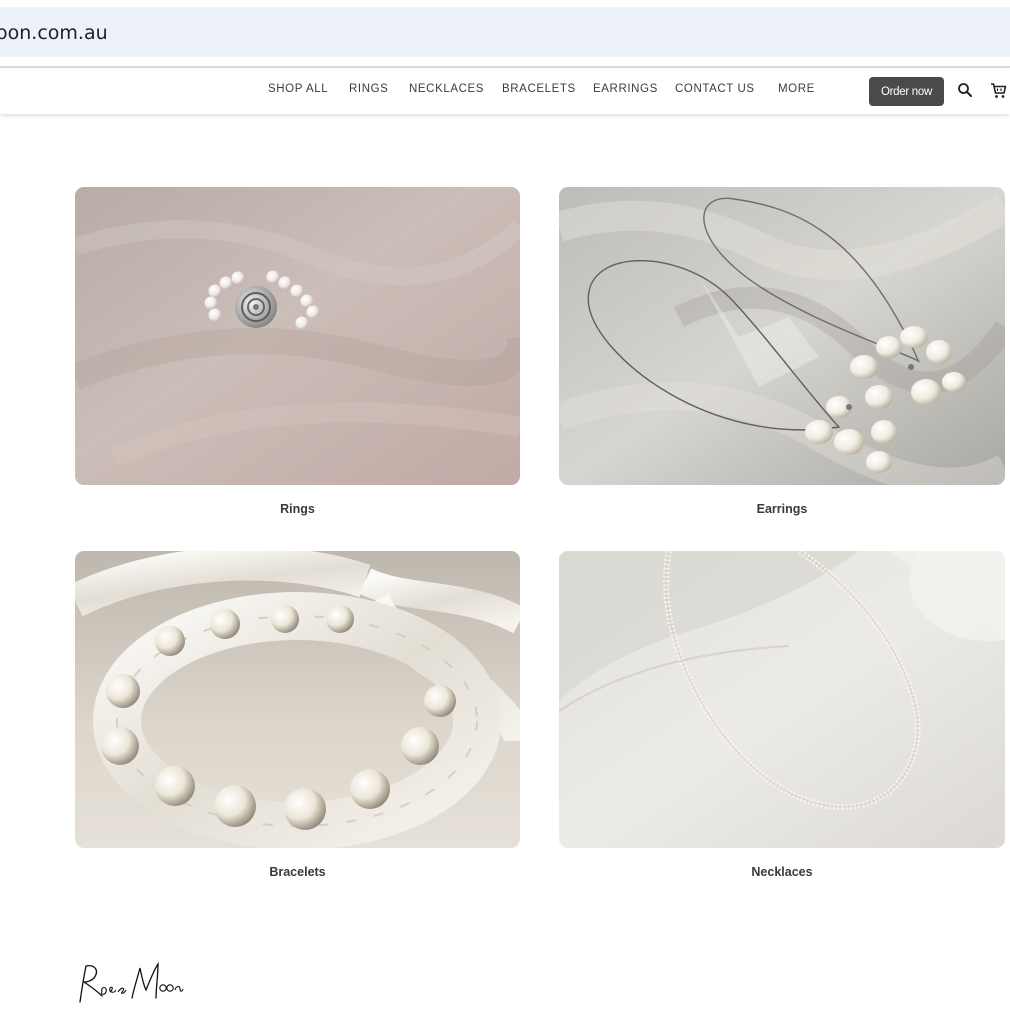  Describe the element at coordinates (906, 91) in the screenshot. I see `order-now-button: Order now` at that location.